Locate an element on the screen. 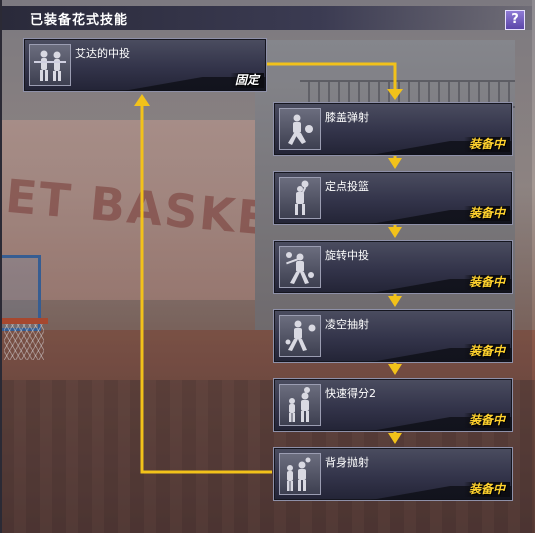  two-players-shooting-icon is located at coordinates (50, 65).